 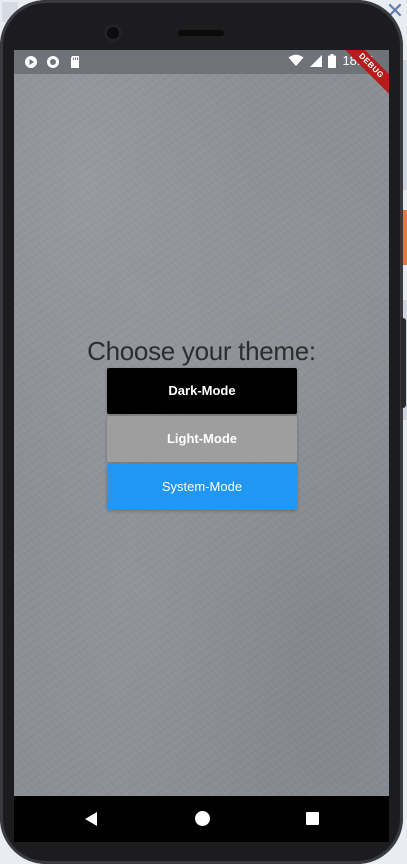 What do you see at coordinates (202, 487) in the screenshot?
I see `system-mode-button: System-Mode` at bounding box center [202, 487].